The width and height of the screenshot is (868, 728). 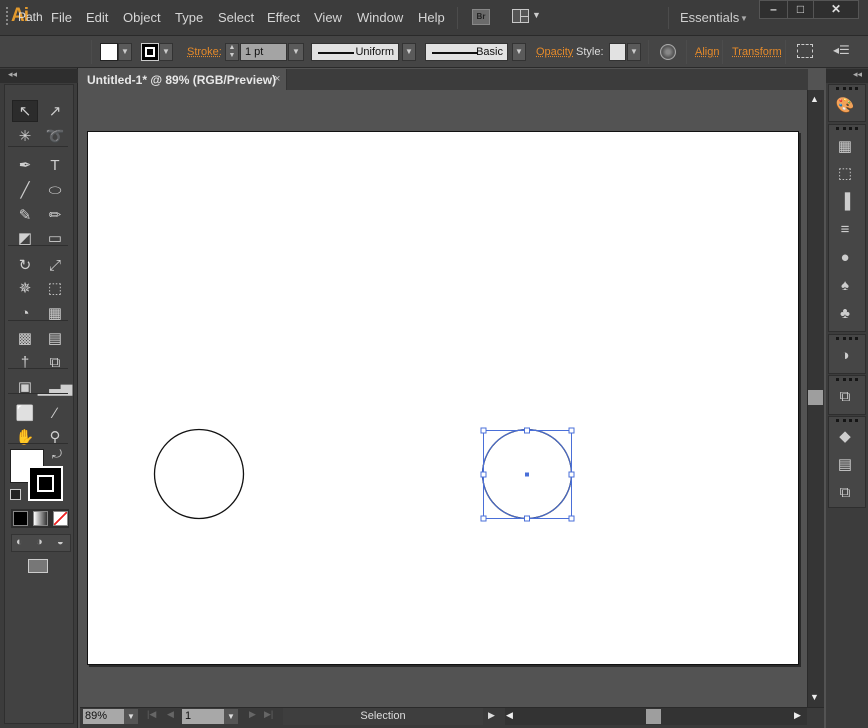 I want to click on expand-panels-button: ◂◂, so click(x=847, y=76).